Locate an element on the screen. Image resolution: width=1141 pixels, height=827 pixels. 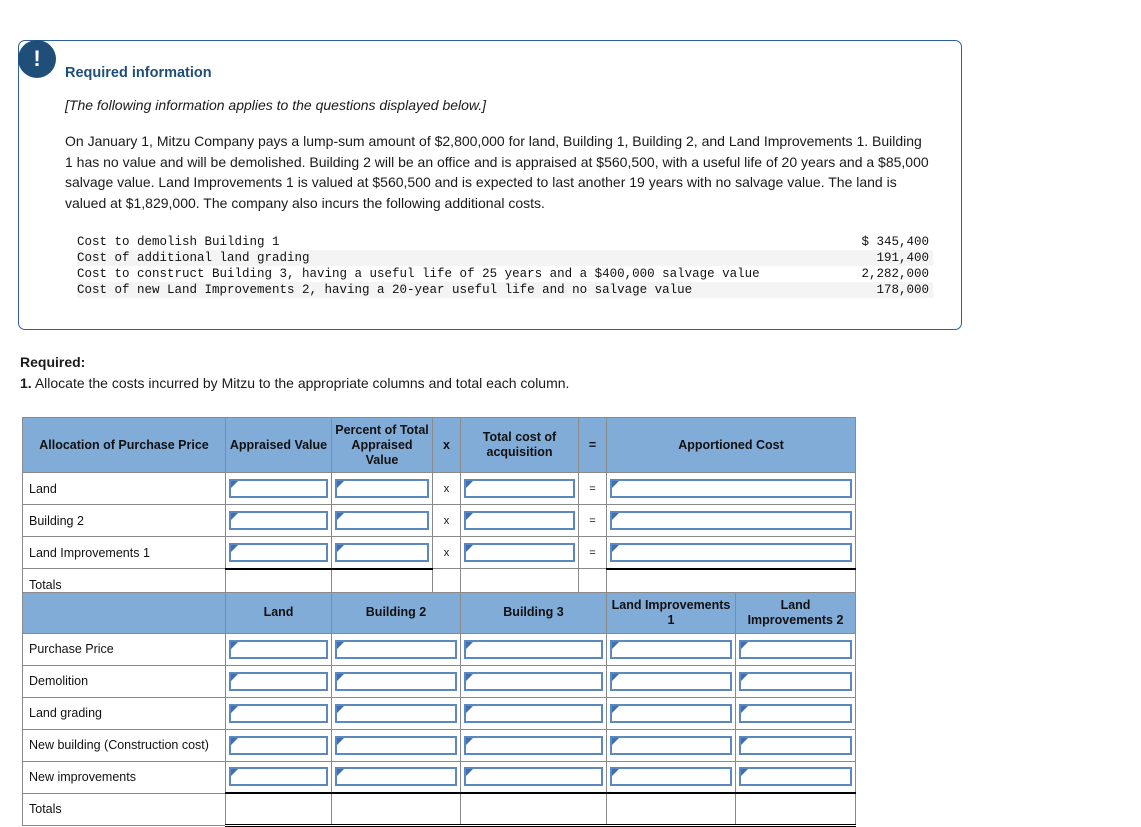
cost-row: Cost to demolish Building 1 $ 345,400 is located at coordinates (505, 242).